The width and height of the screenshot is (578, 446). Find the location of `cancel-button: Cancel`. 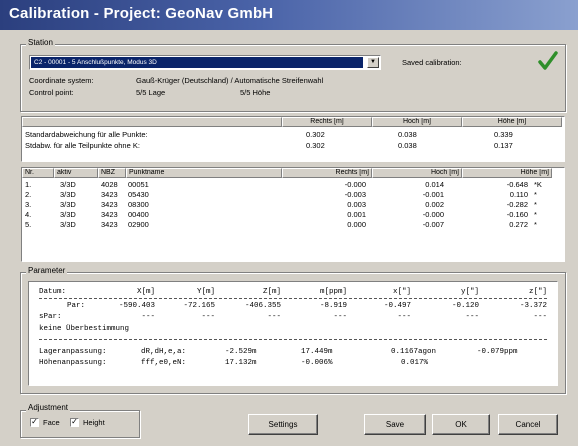

cancel-button: Cancel is located at coordinates (528, 424).